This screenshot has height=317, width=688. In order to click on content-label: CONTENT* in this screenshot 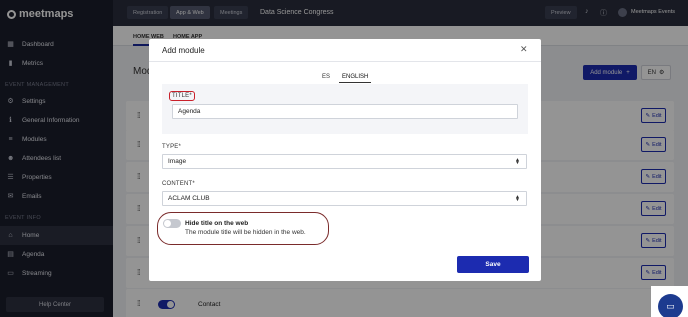, I will do `click(178, 184)`.